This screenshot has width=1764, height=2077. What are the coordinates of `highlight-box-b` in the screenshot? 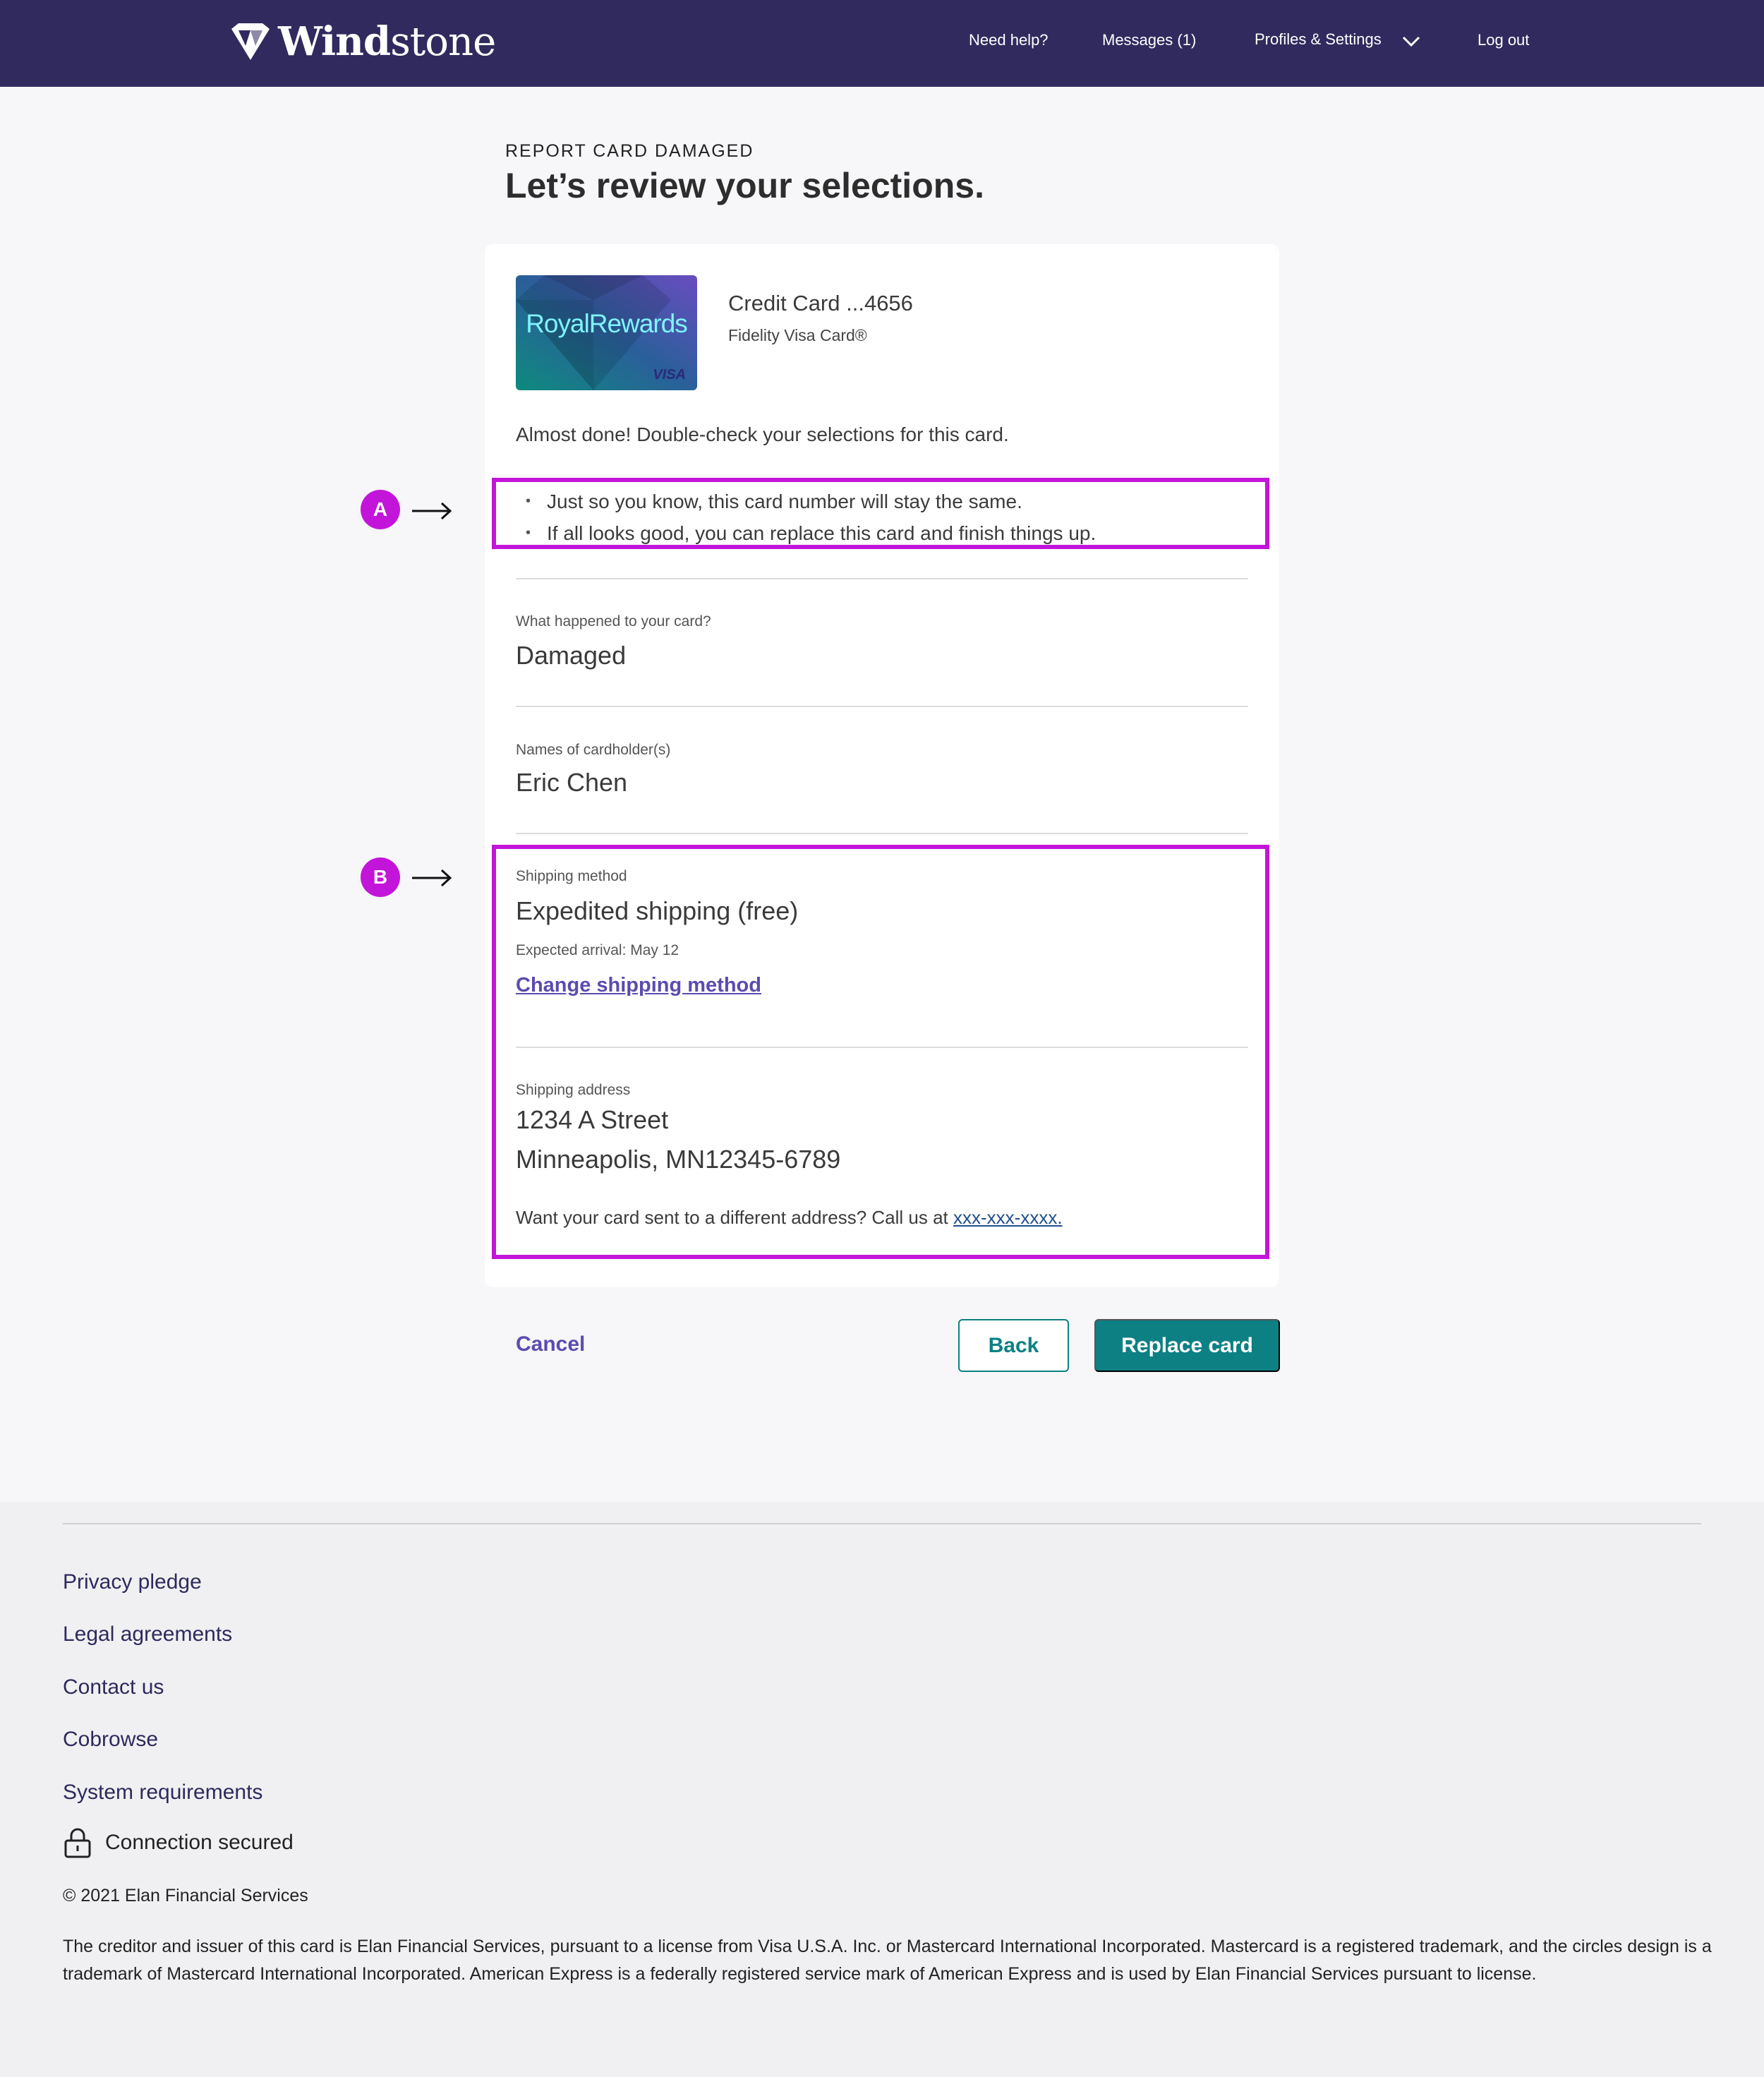 It's located at (880, 1052).